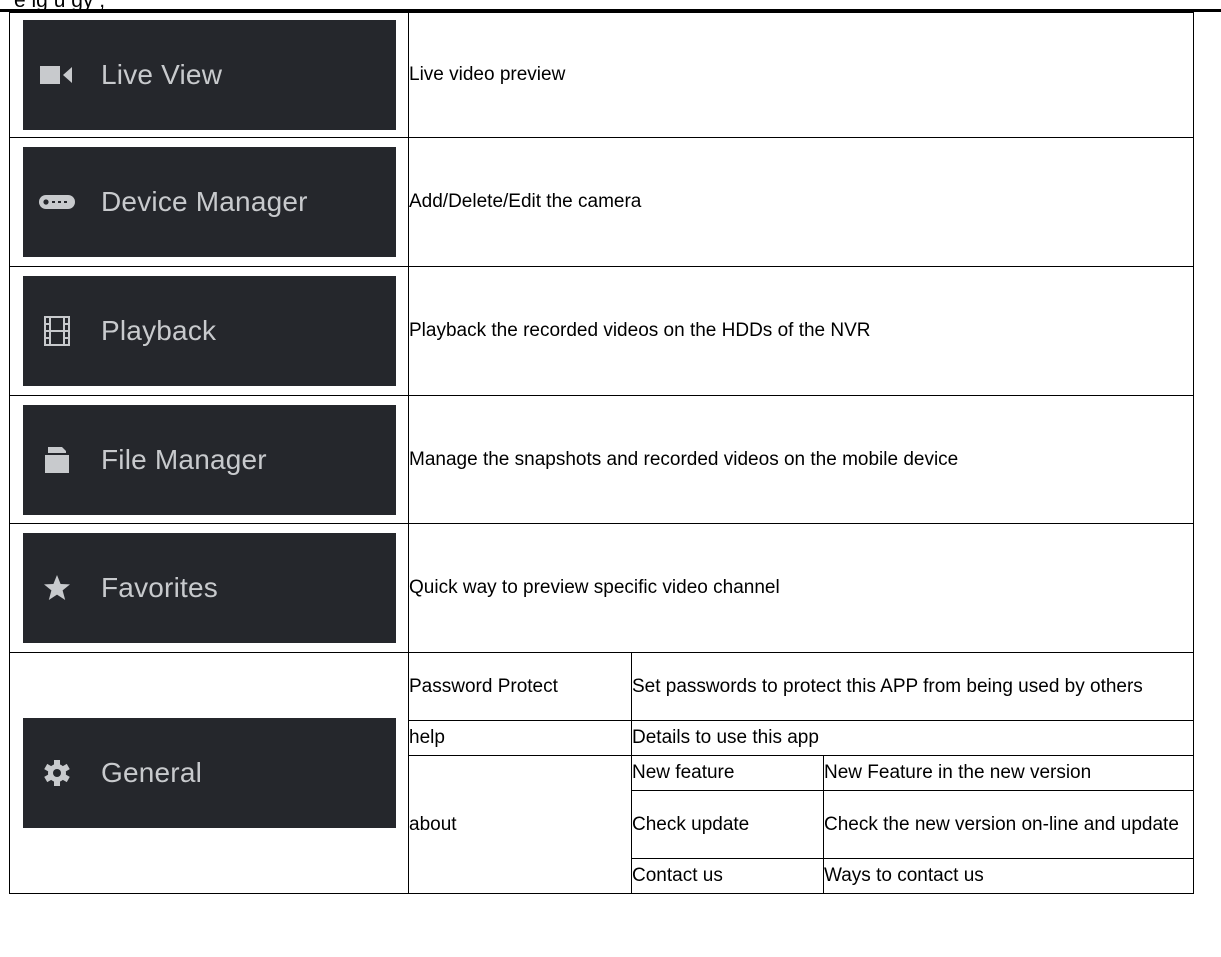 The height and width of the screenshot is (957, 1221). Describe the element at coordinates (162, 74) in the screenshot. I see `live-view-label: Live View` at that location.